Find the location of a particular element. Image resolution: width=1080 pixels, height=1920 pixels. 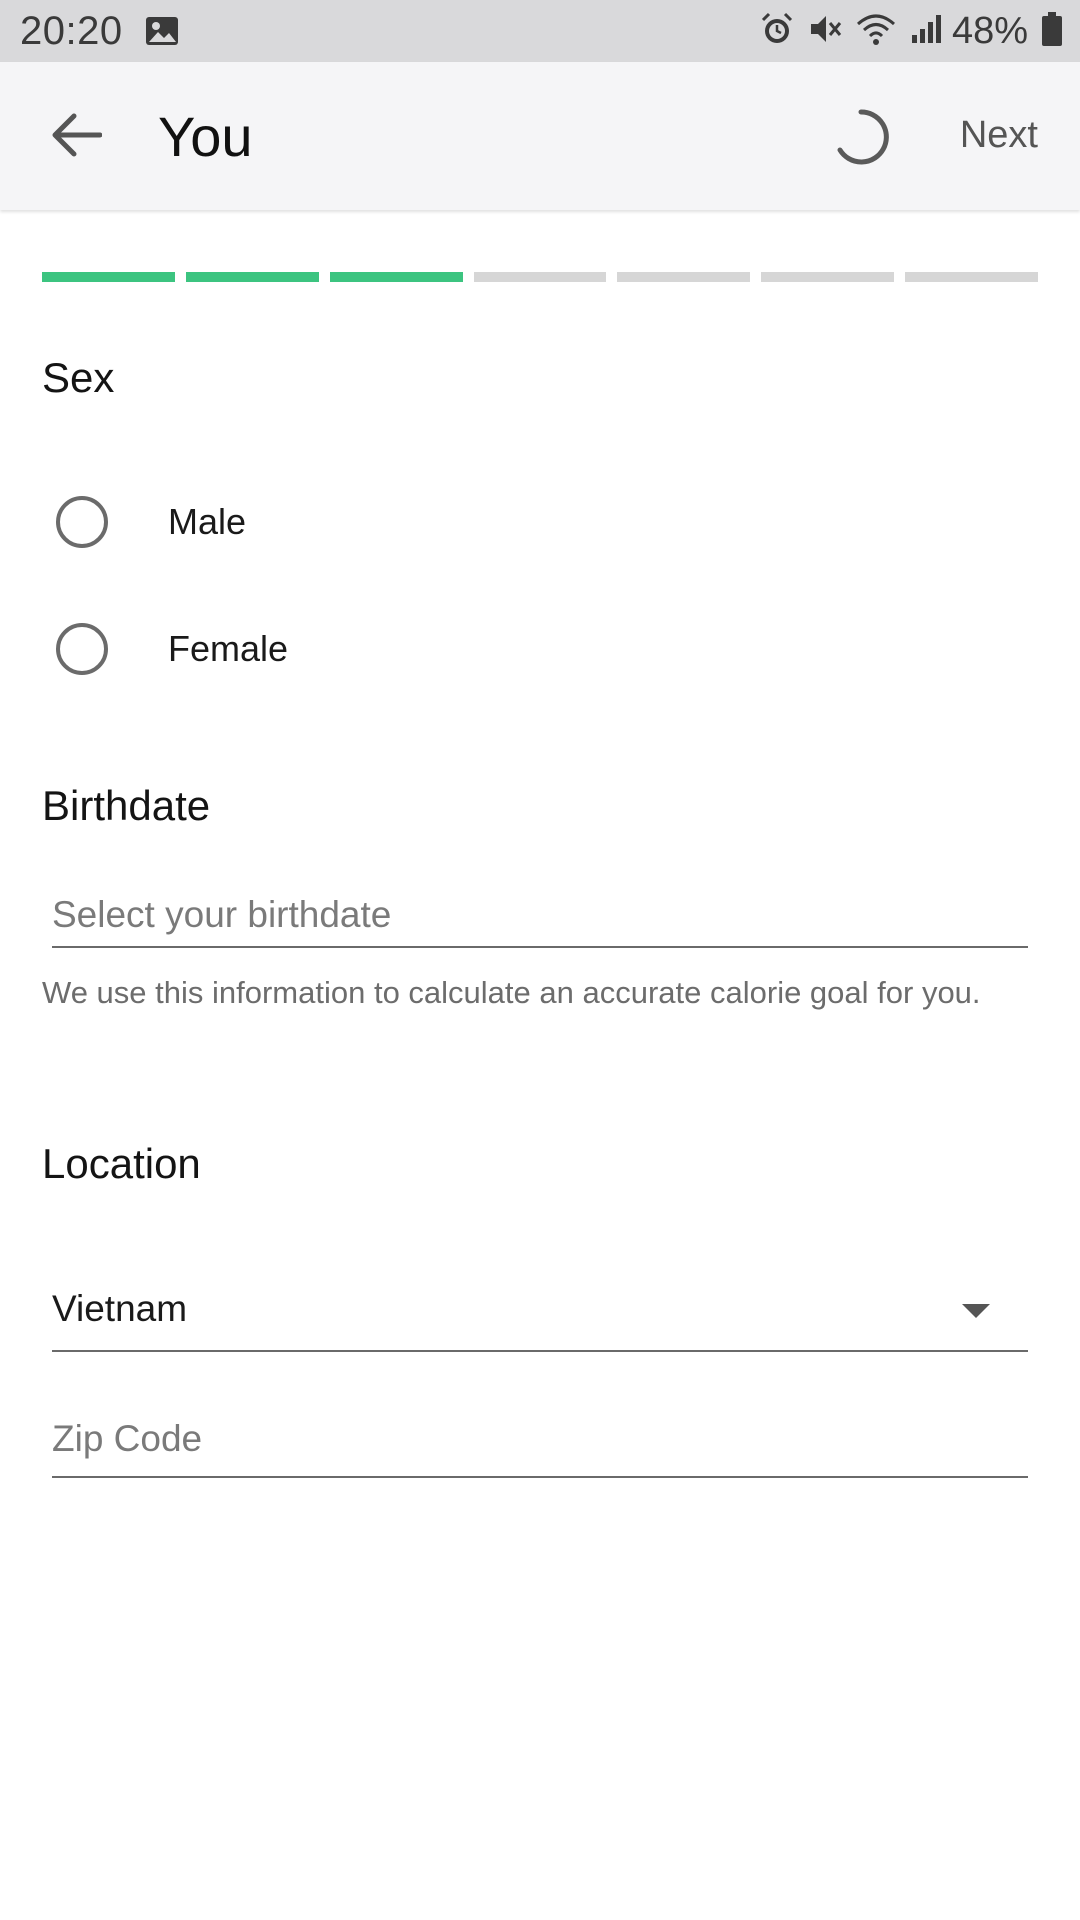

birthdate-field: Select your birthdate is located at coordinates (540, 918).